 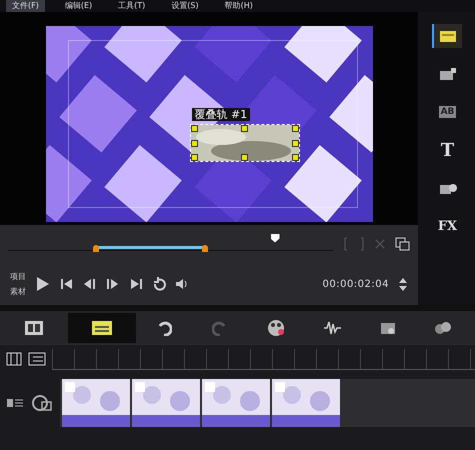 What do you see at coordinates (276, 328) in the screenshot?
I see `film-reel-icon` at bounding box center [276, 328].